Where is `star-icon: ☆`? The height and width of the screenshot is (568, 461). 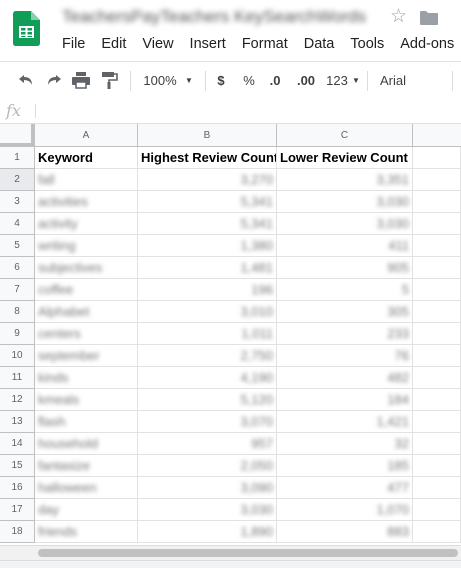 star-icon: ☆ is located at coordinates (398, 17).